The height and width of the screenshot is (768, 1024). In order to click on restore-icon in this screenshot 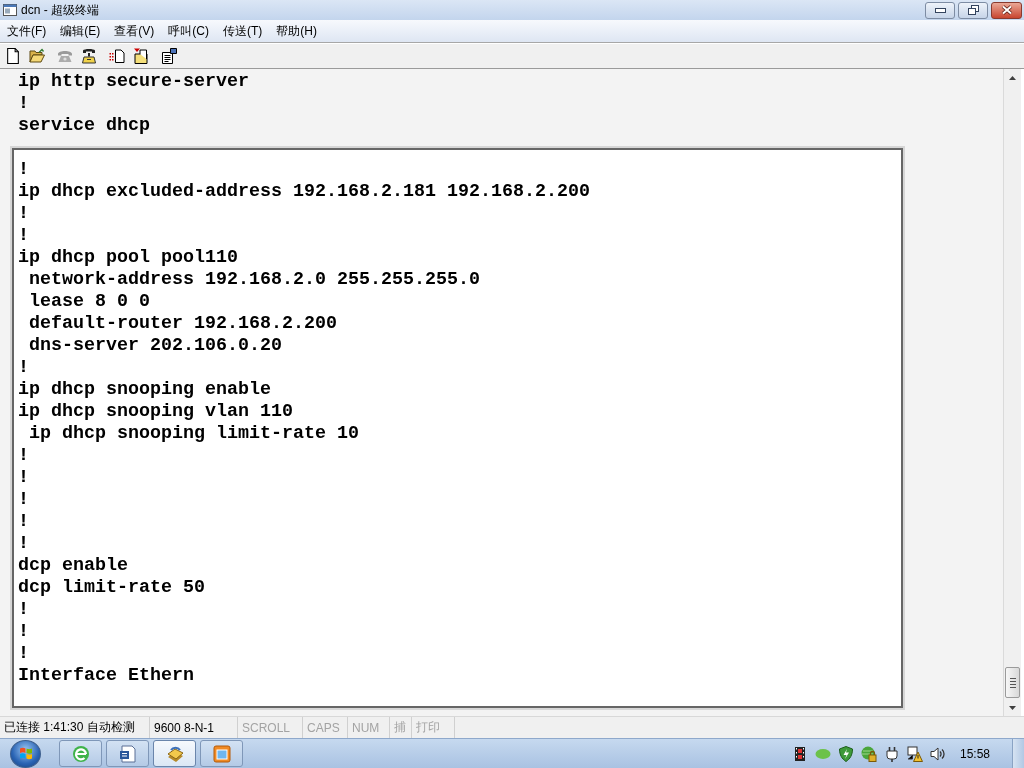, I will do `click(973, 10)`.